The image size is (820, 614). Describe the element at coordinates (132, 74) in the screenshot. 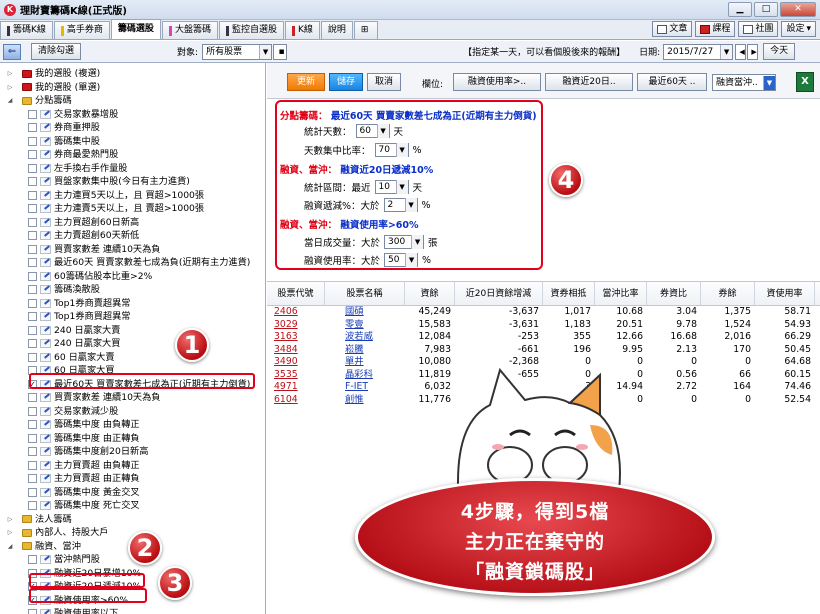

I see `strategy-folder: ▷ 我的選股 (複選)` at that location.